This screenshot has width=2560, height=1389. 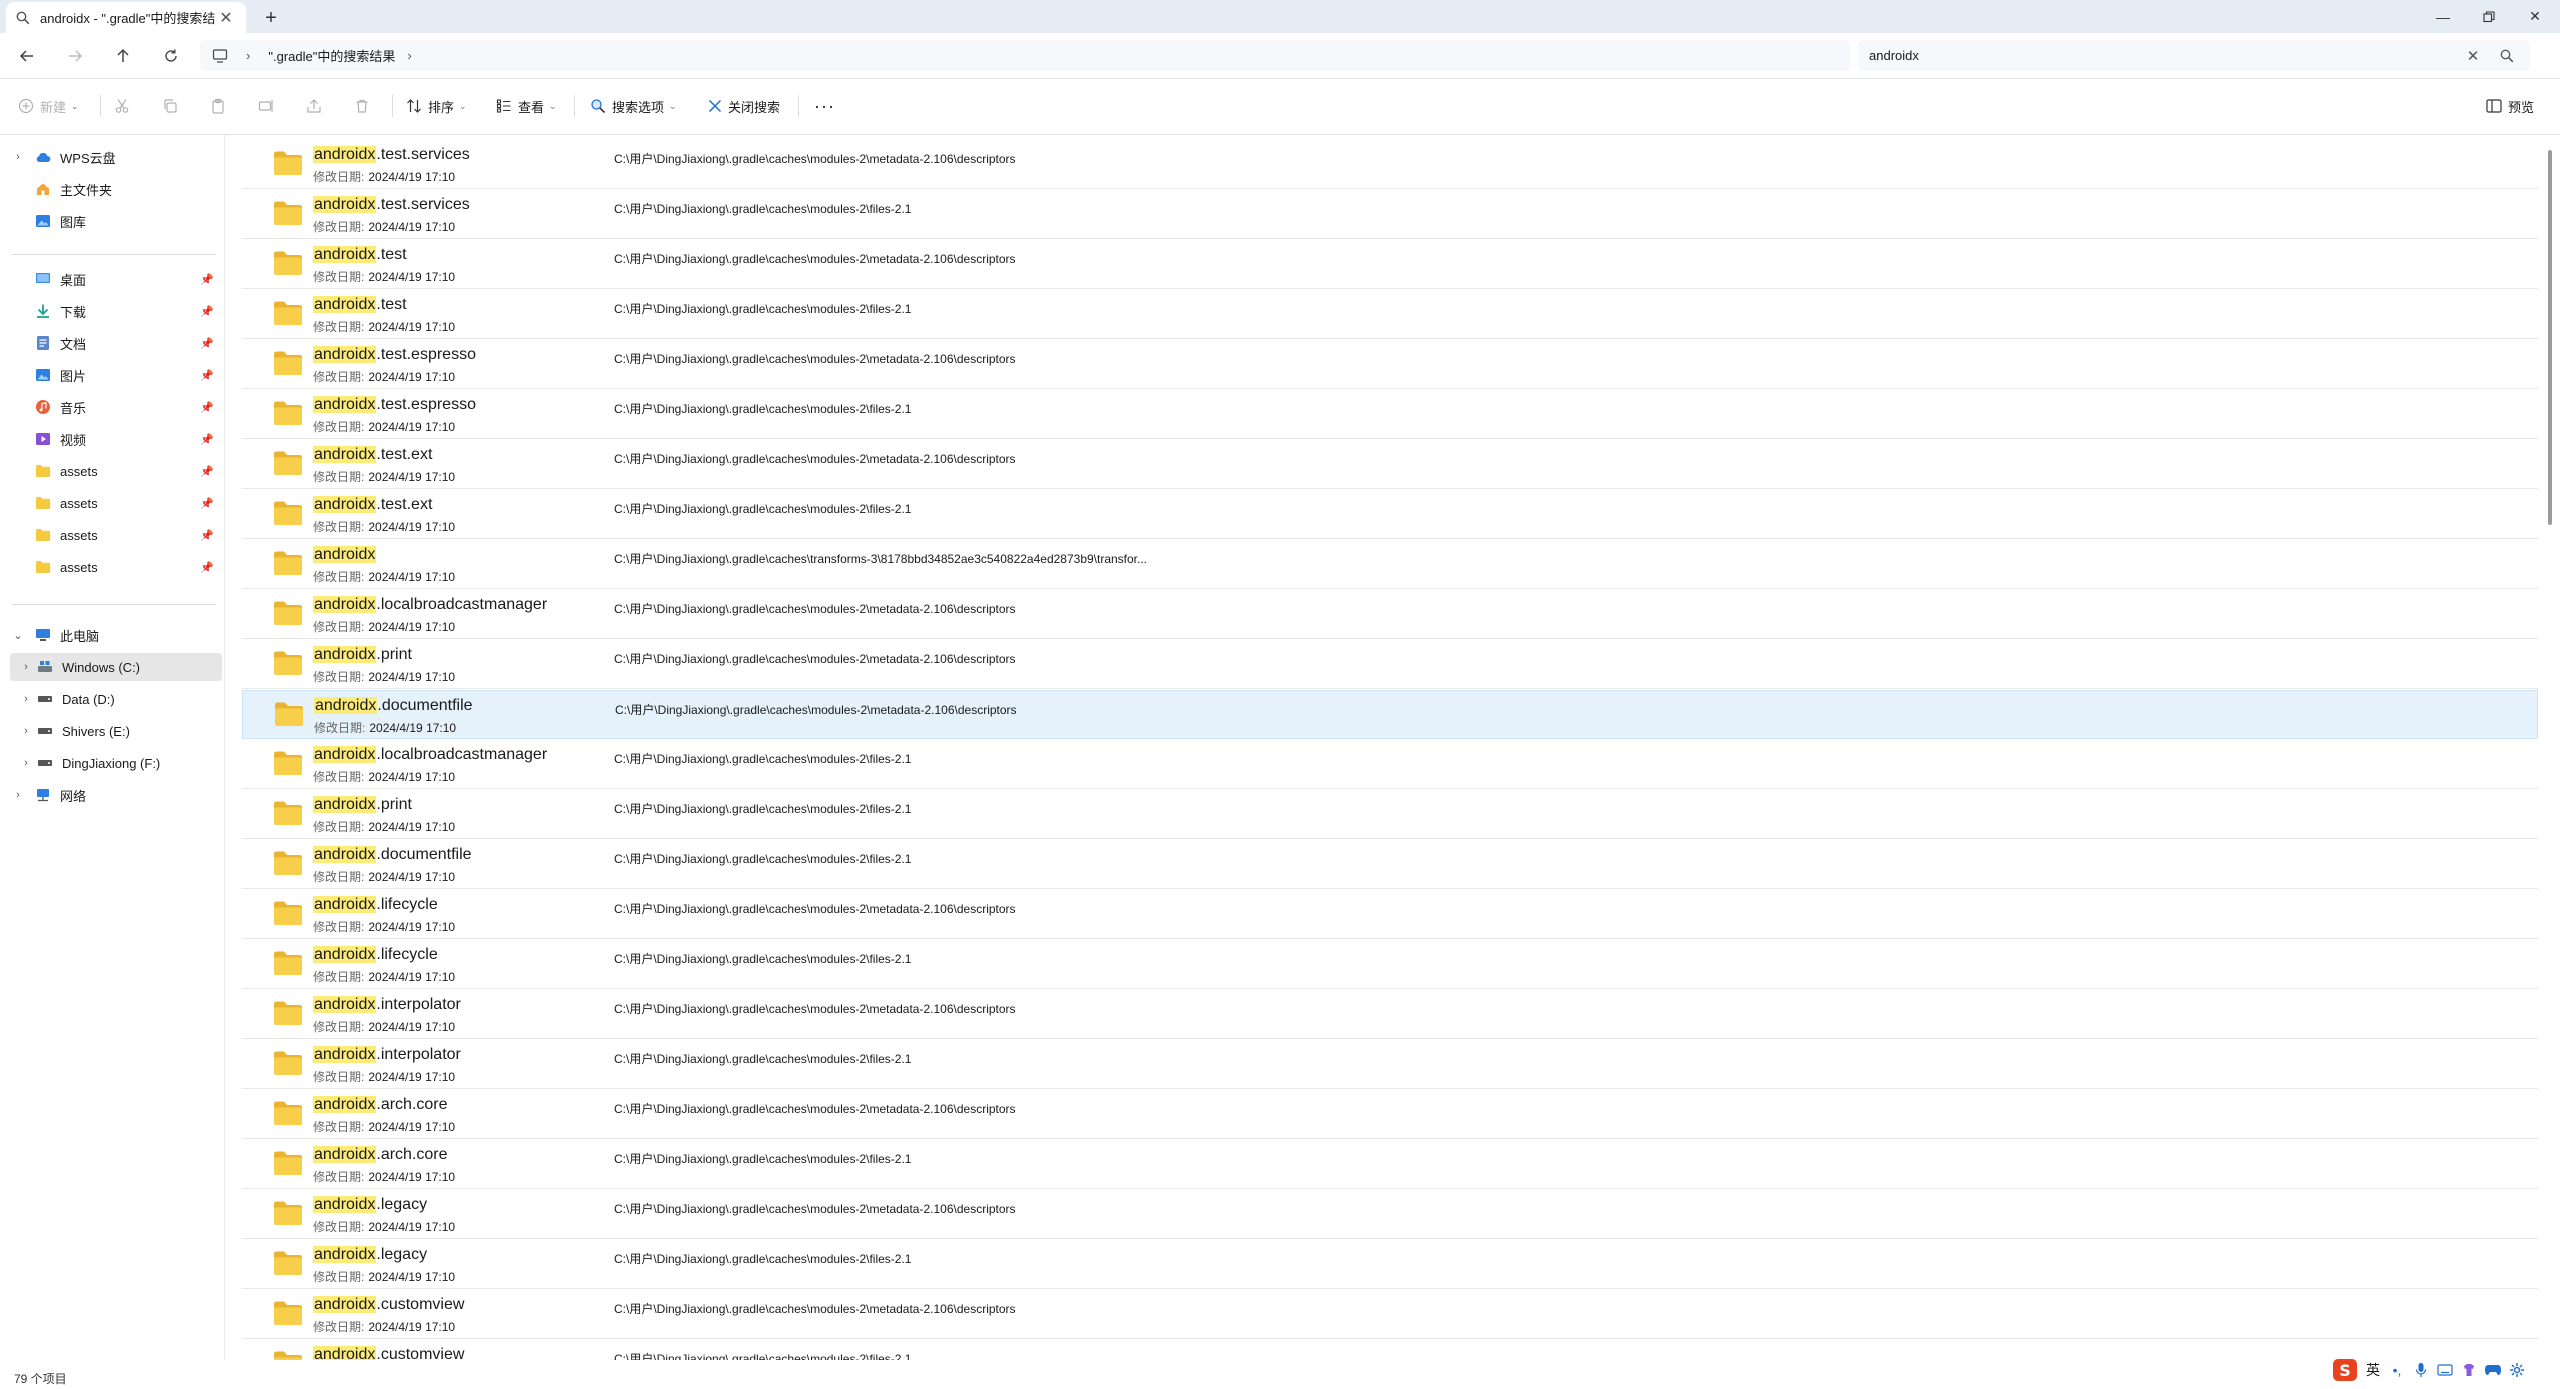 What do you see at coordinates (436, 106) in the screenshot?
I see `sort-button: 排序 ⌄` at bounding box center [436, 106].